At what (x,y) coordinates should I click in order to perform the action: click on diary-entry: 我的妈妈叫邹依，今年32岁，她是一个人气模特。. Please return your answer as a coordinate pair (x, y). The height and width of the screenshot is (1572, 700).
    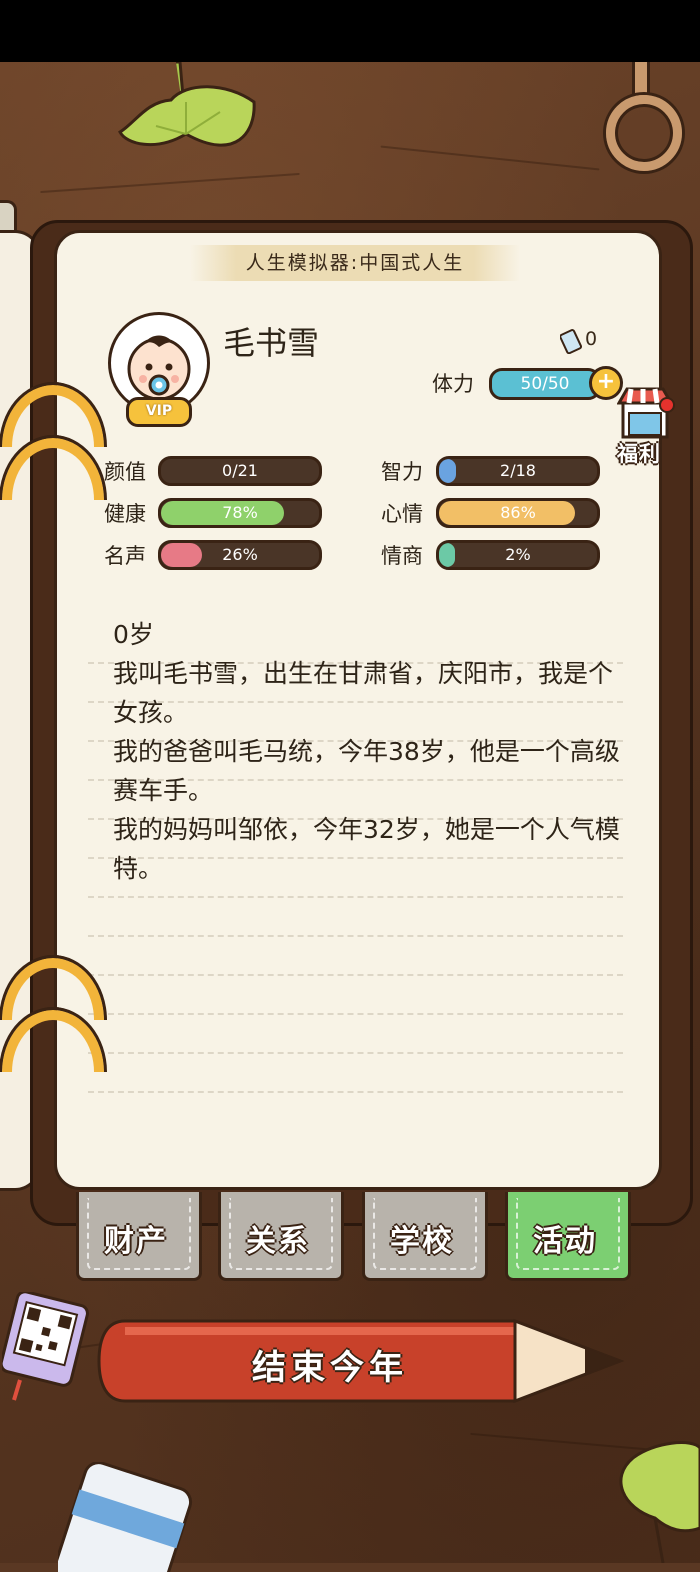
    Looking at the image, I should click on (366, 849).